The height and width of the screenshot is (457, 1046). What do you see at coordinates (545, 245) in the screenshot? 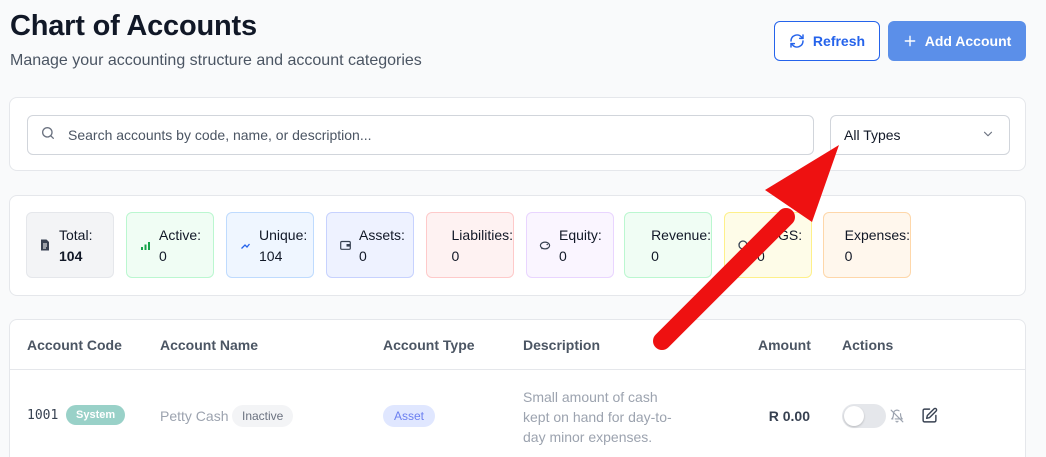
I see `piggy-bank-icon` at bounding box center [545, 245].